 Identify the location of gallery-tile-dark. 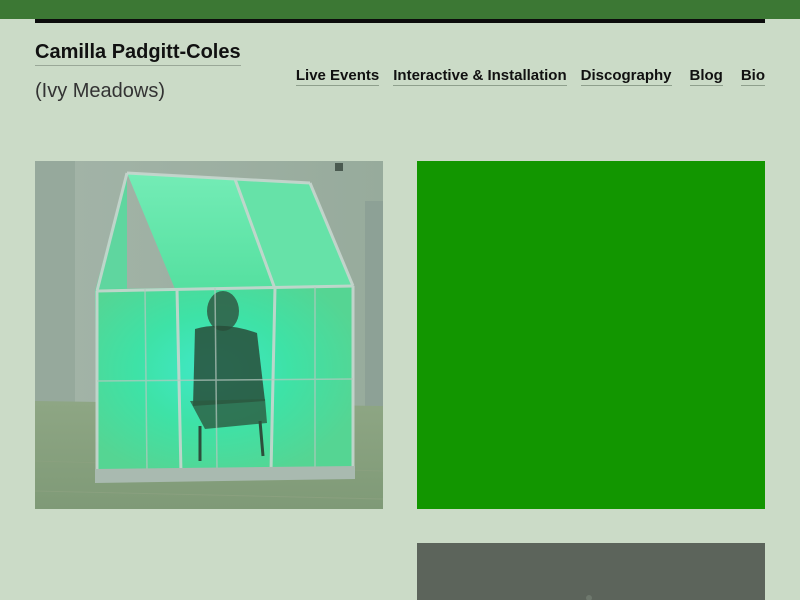
(591, 571).